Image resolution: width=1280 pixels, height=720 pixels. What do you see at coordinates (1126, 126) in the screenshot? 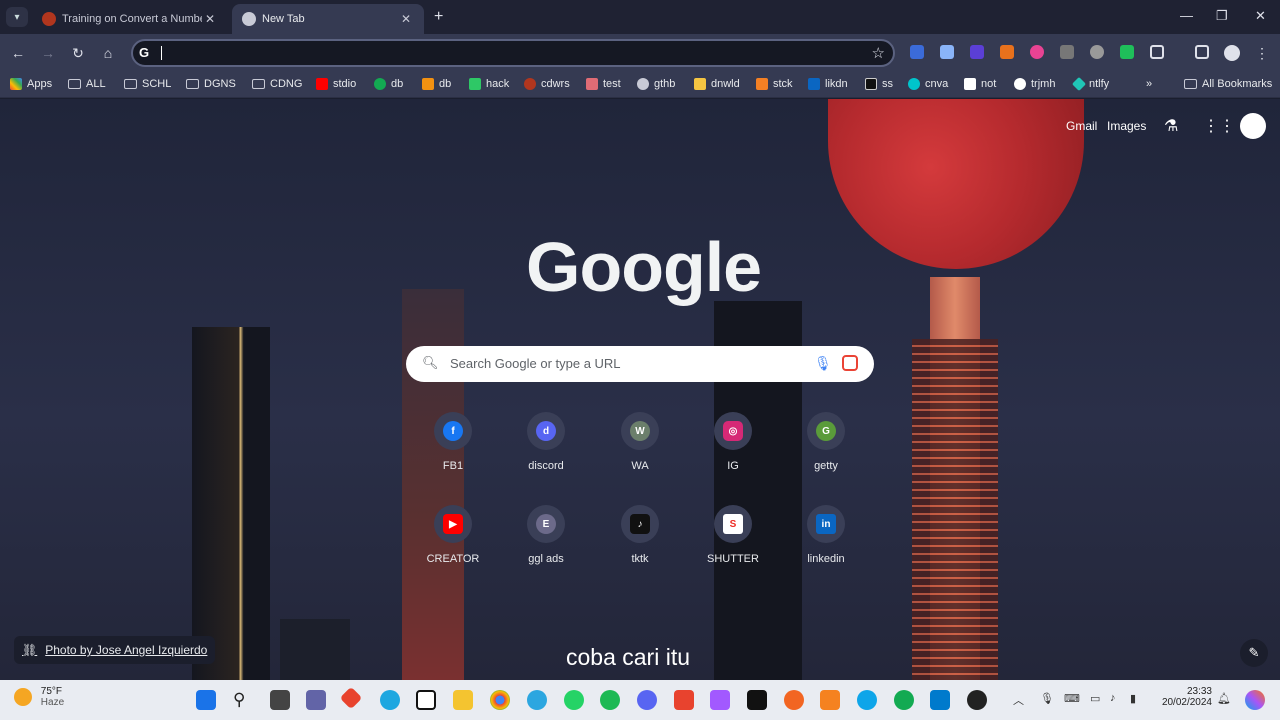
I see `images-link: Images` at bounding box center [1126, 126].